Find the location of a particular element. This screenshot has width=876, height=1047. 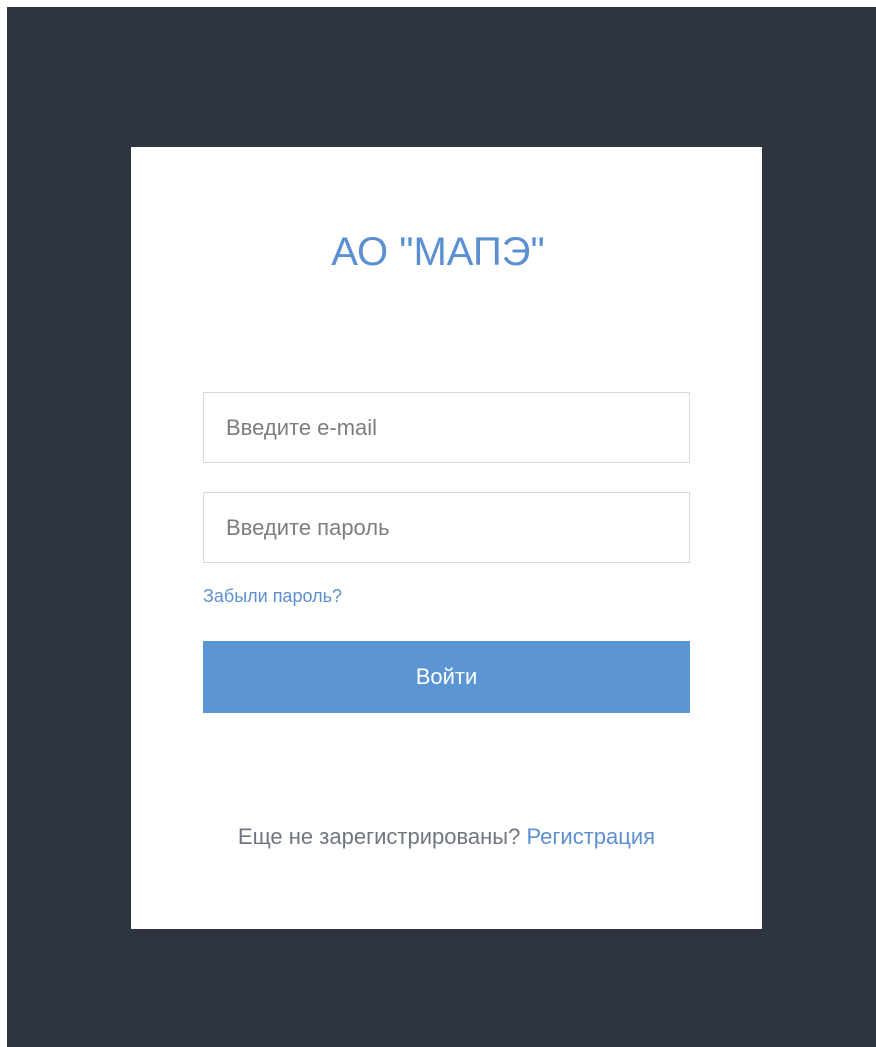

brand-title: АО "МАПЭ" is located at coordinates (438, 252).